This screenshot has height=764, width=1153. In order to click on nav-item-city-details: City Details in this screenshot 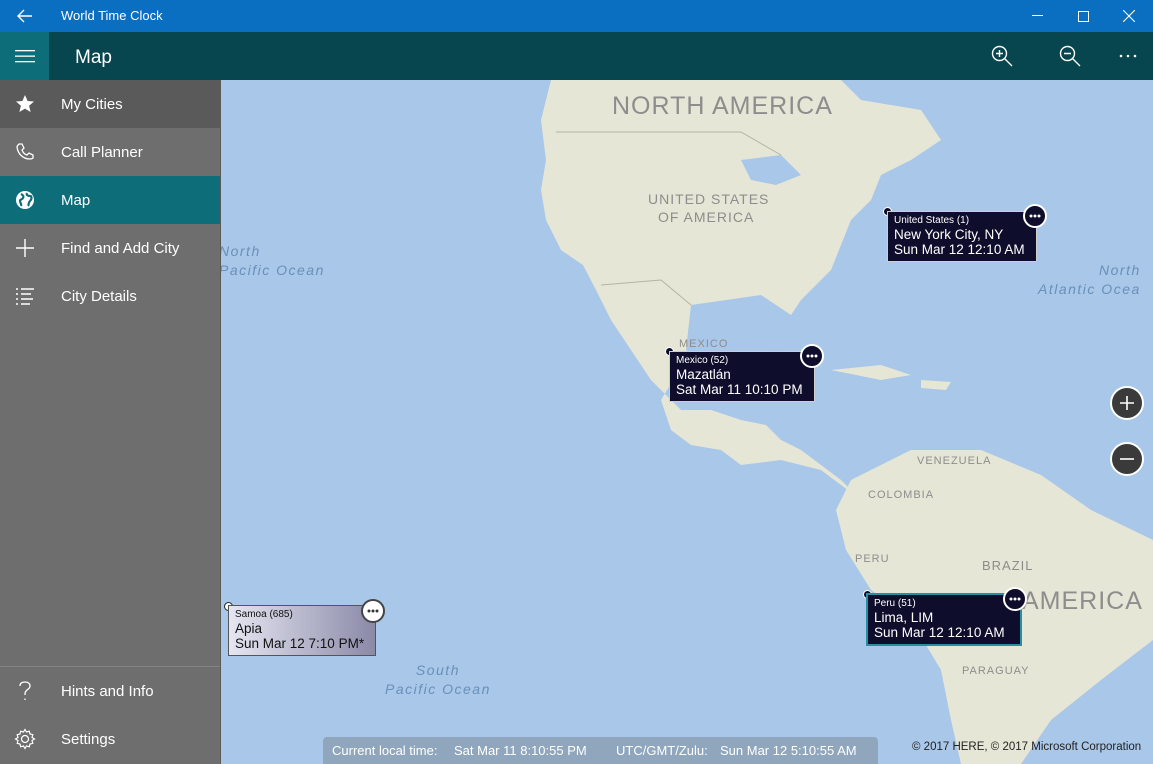, I will do `click(110, 296)`.